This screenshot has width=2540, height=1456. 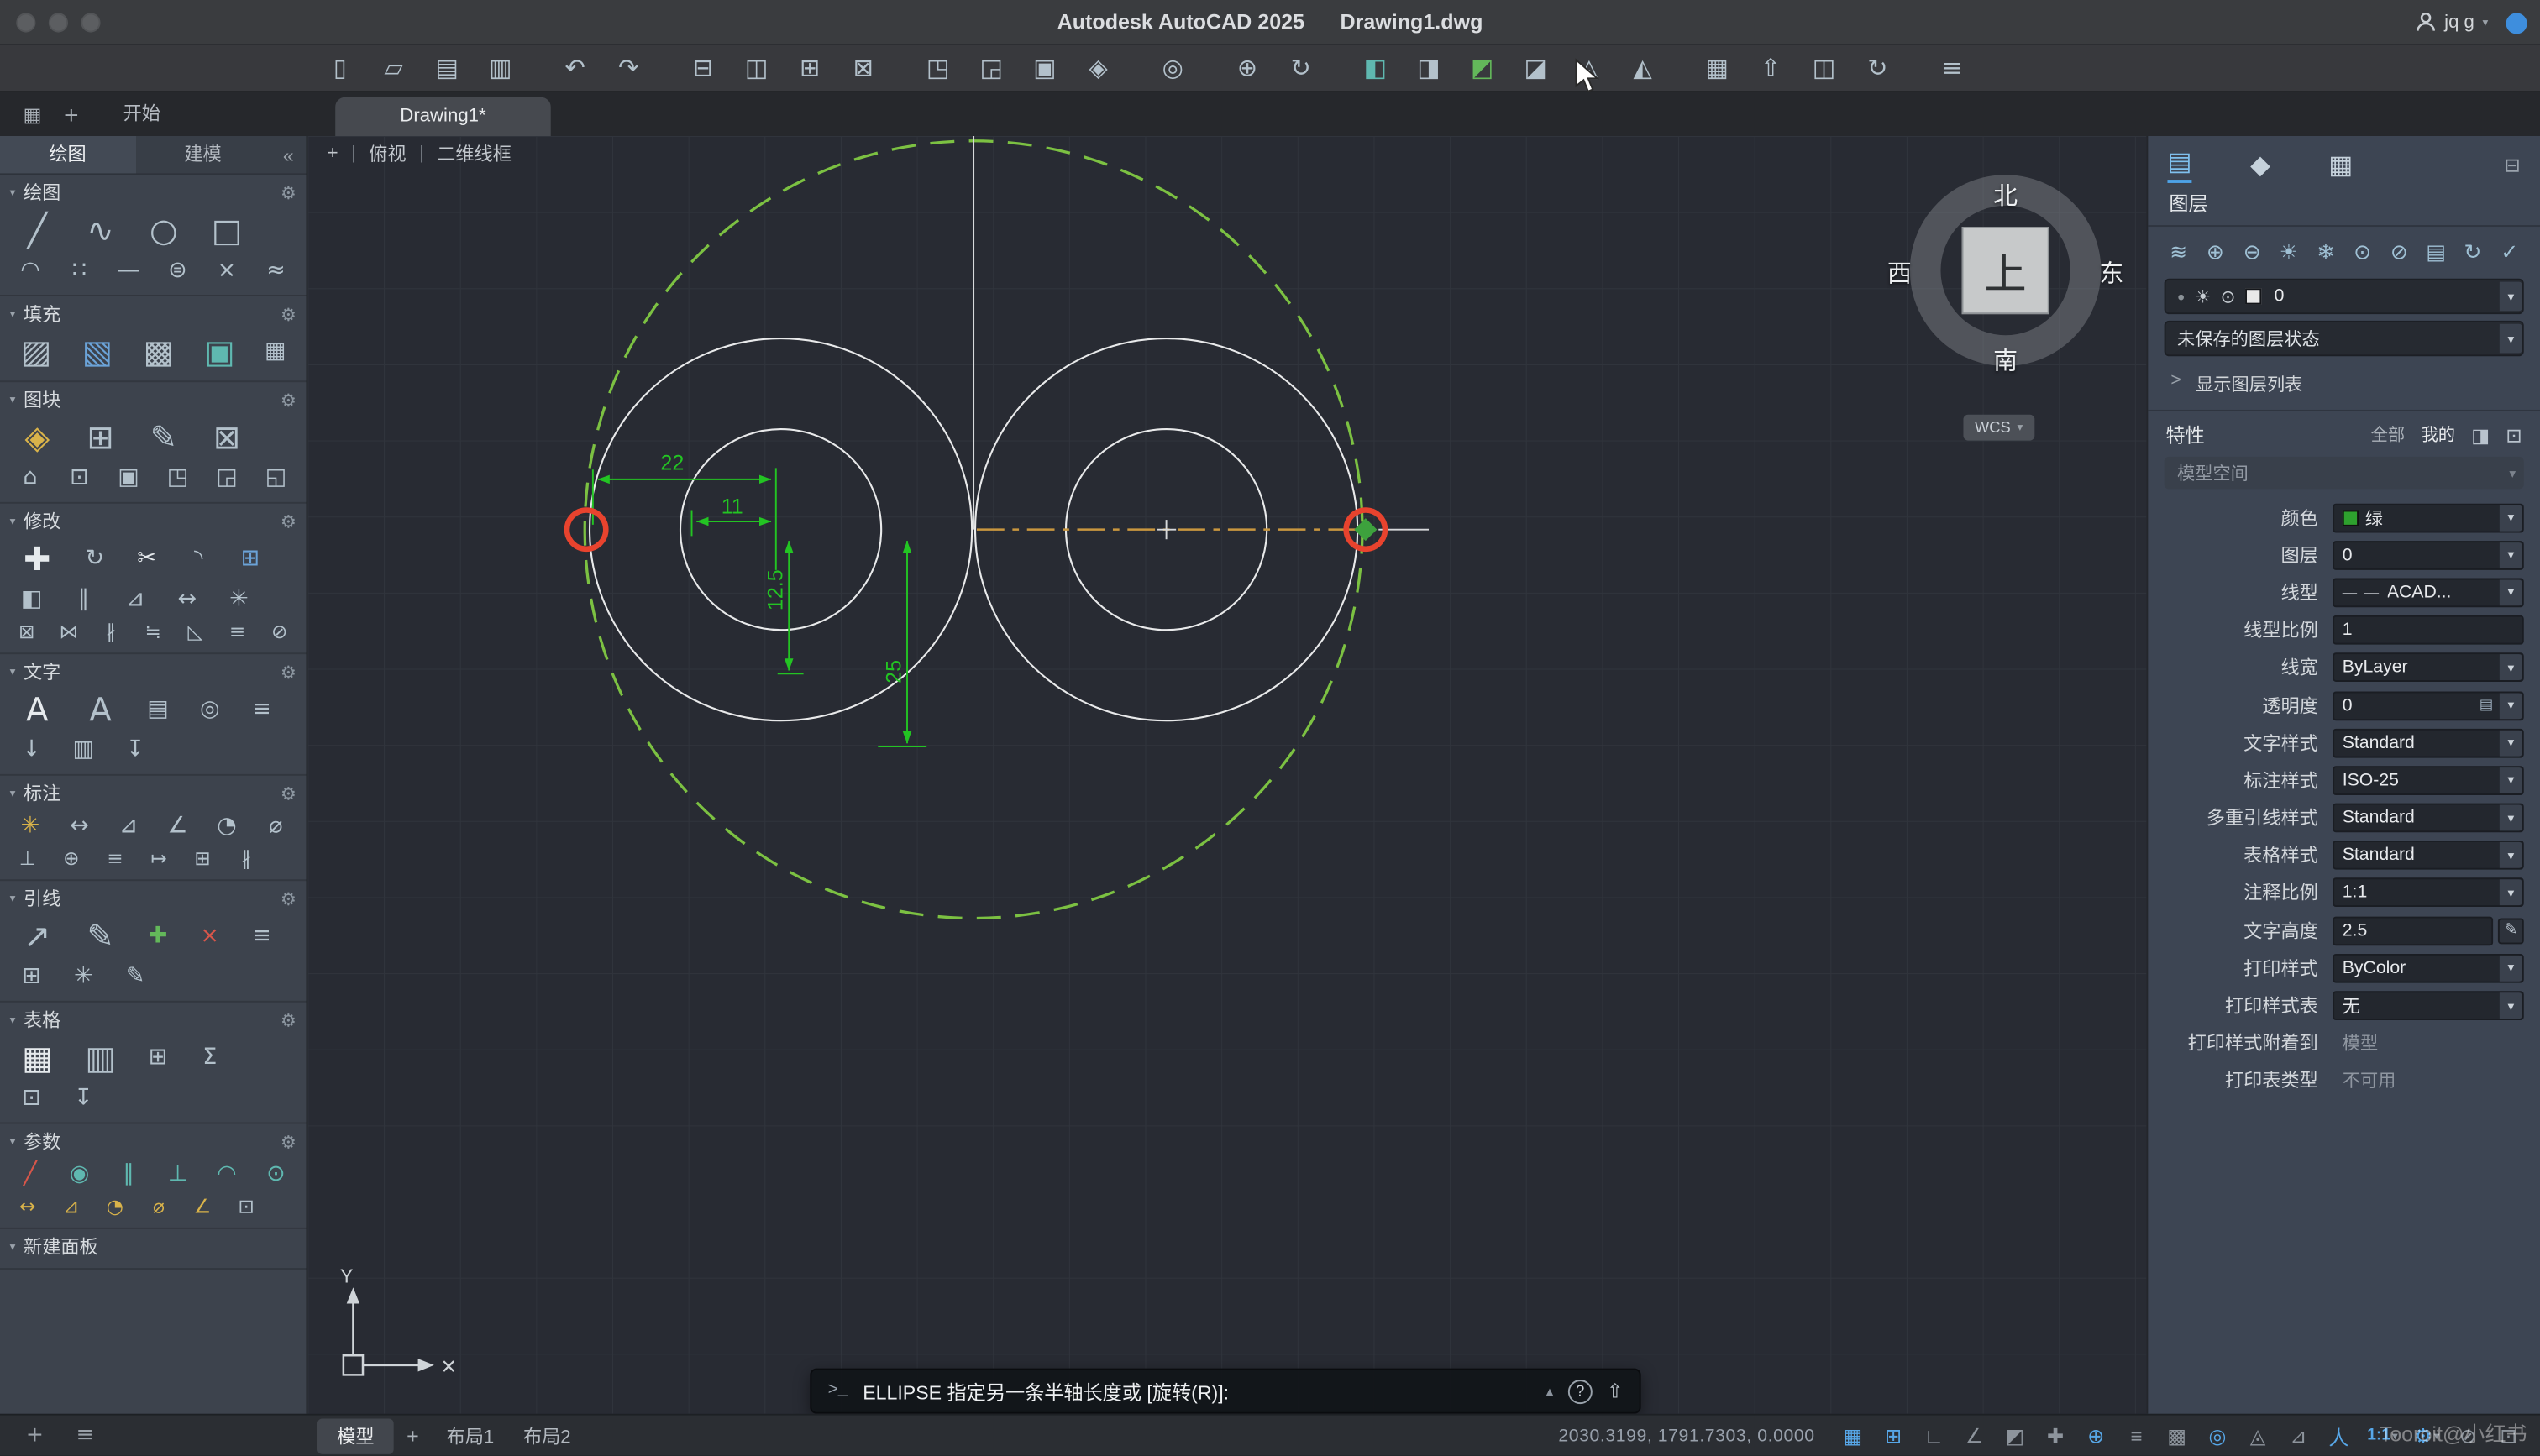 I want to click on pin-panel-icon: ⊡, so click(x=2514, y=434).